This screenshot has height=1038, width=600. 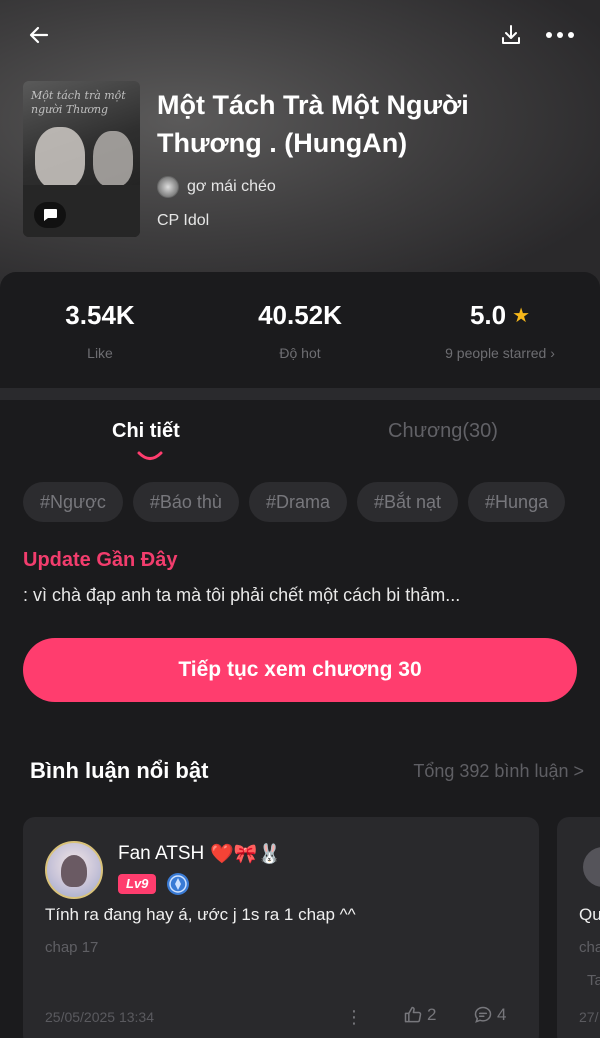 What do you see at coordinates (432, 1014) in the screenshot?
I see `like-count: 2` at bounding box center [432, 1014].